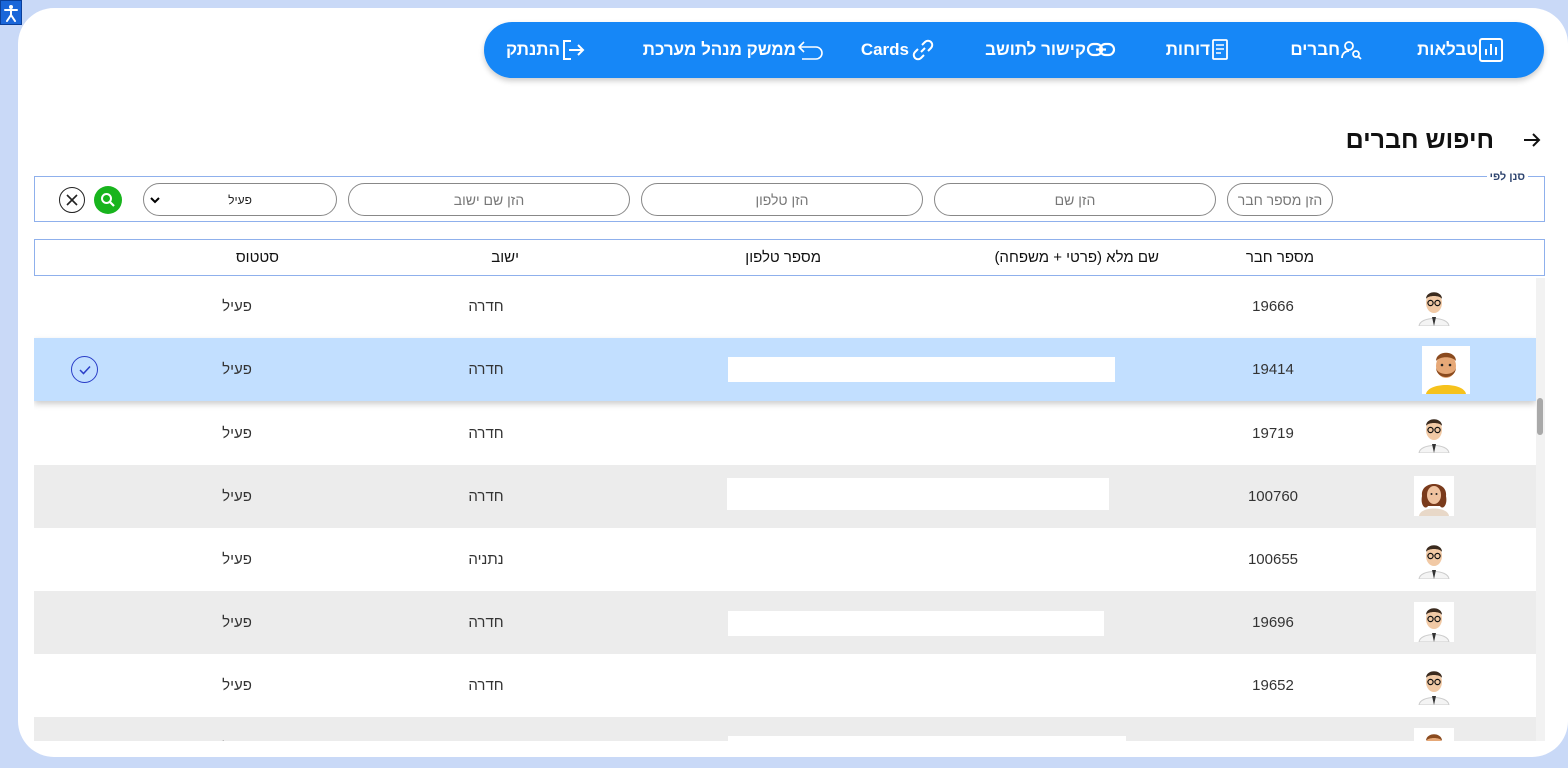  I want to click on header-status: סטטוס, so click(257, 257).